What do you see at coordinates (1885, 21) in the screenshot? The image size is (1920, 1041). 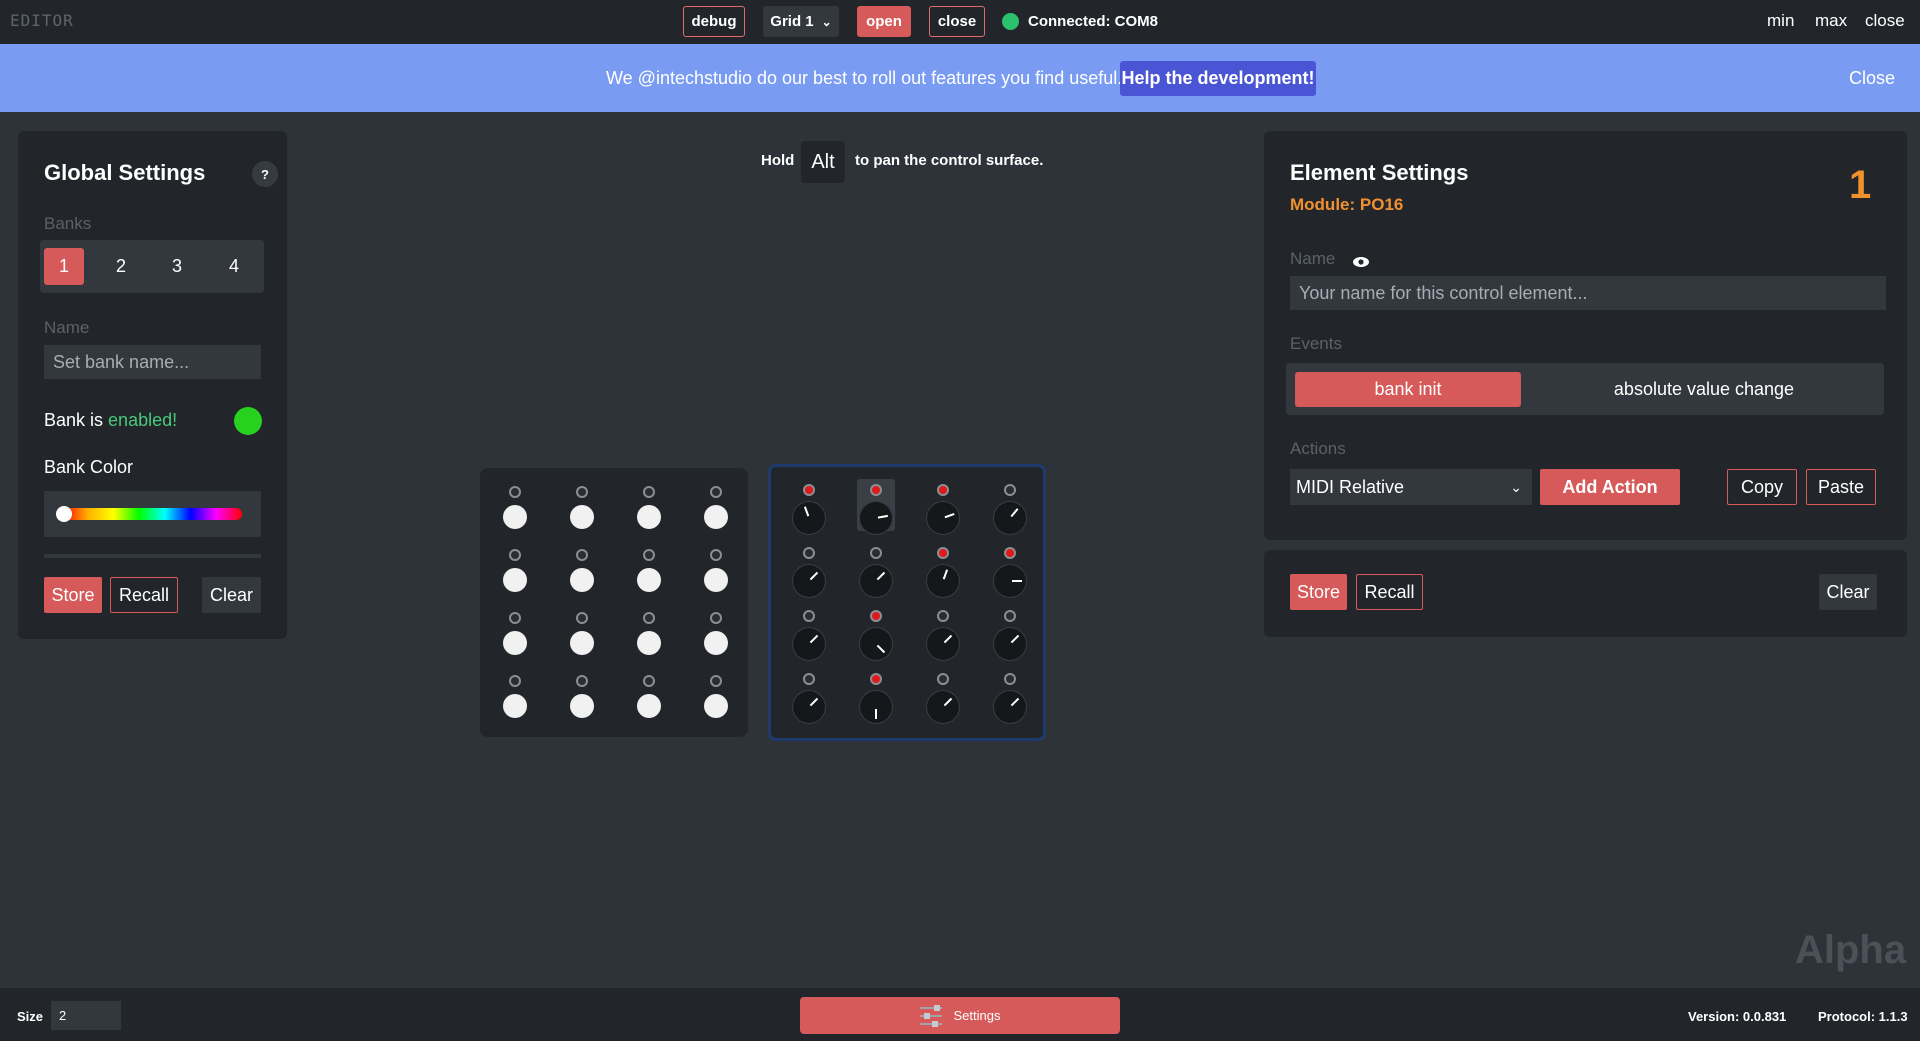 I see `window-close-button: close` at bounding box center [1885, 21].